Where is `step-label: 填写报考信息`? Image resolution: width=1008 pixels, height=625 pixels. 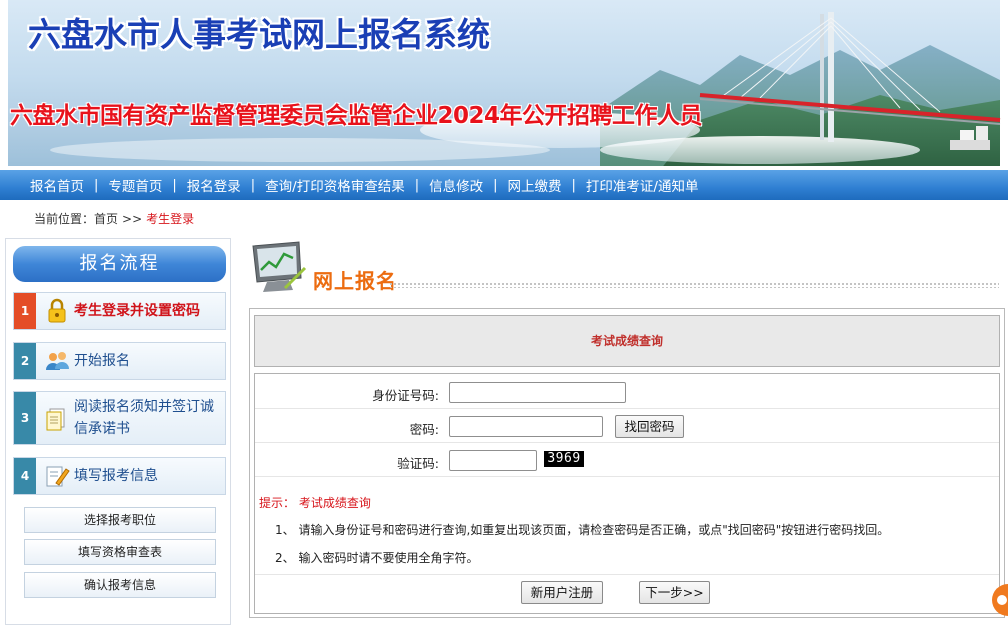
step-label: 填写报考信息 is located at coordinates (116, 476).